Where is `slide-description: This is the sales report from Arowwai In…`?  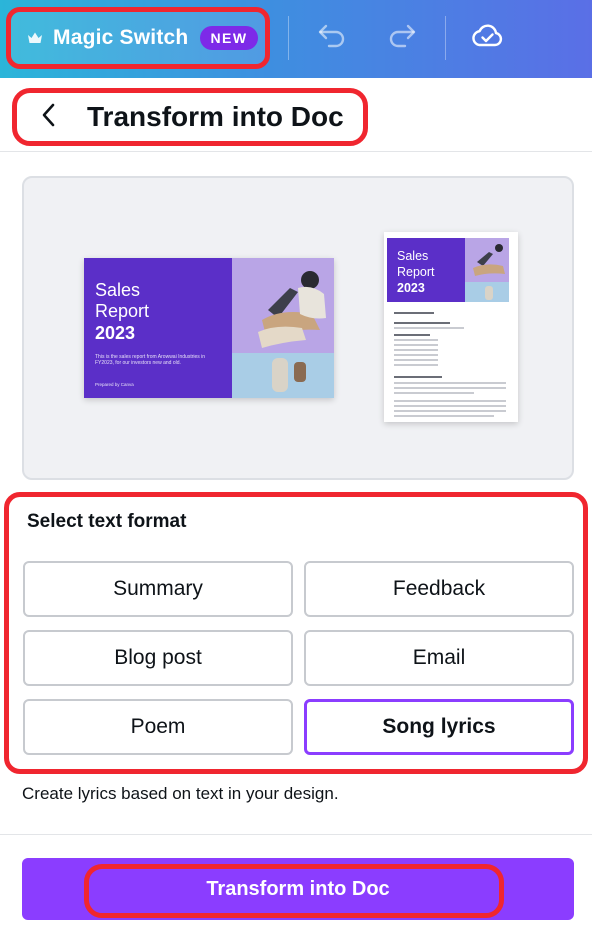 slide-description: This is the sales report from Arowwai In… is located at coordinates (150, 360).